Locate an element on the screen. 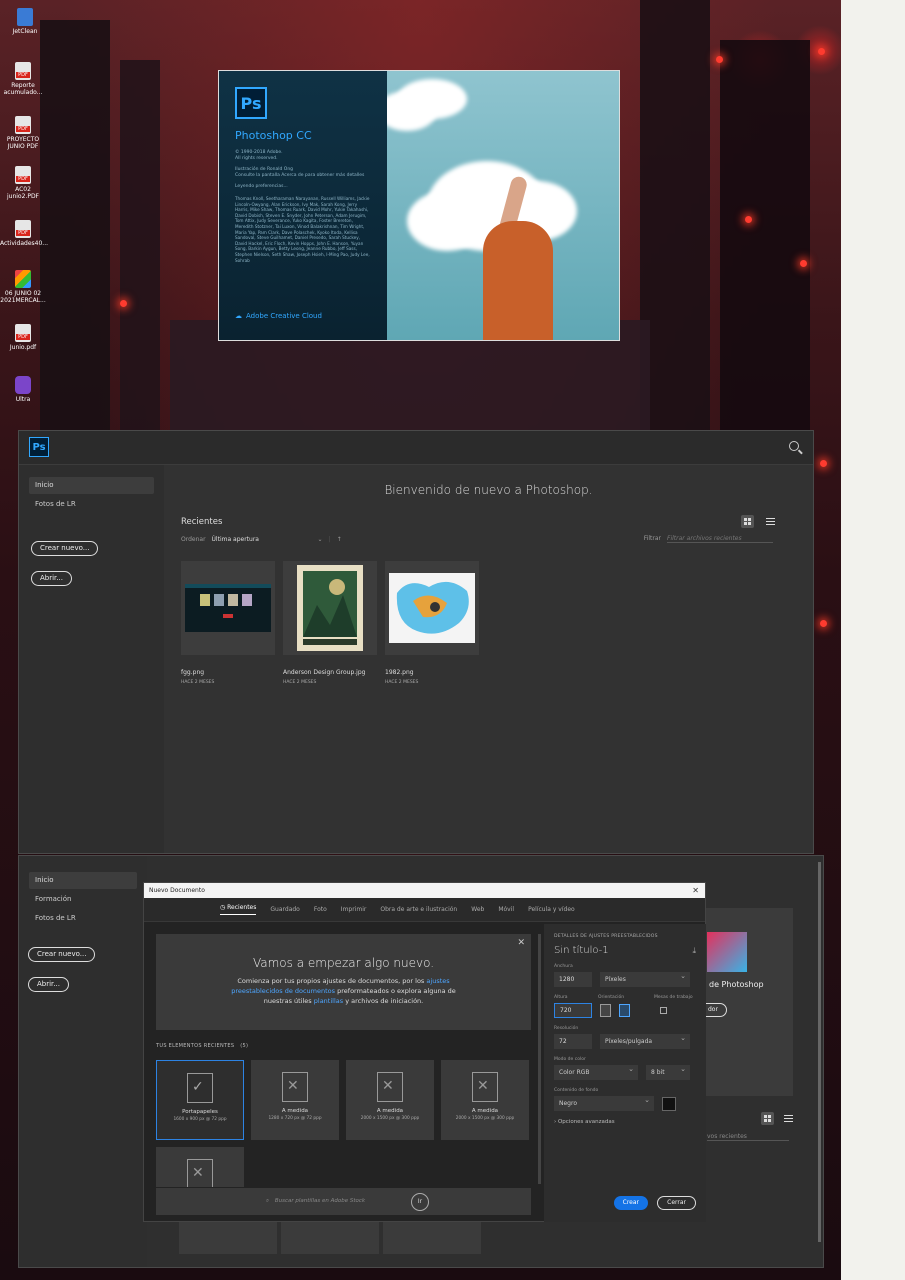 This screenshot has width=905, height=1280. preset-size: 1600 x 900 px @ 72 ppp is located at coordinates (200, 1119).